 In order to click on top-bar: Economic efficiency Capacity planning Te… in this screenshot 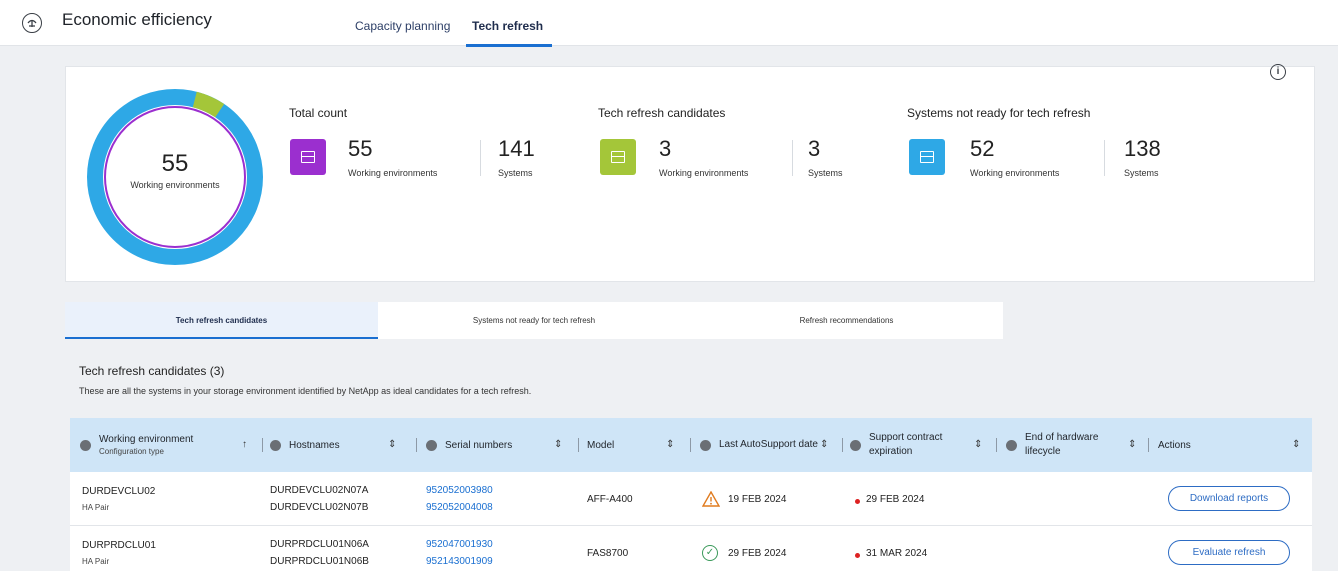, I will do `click(669, 23)`.